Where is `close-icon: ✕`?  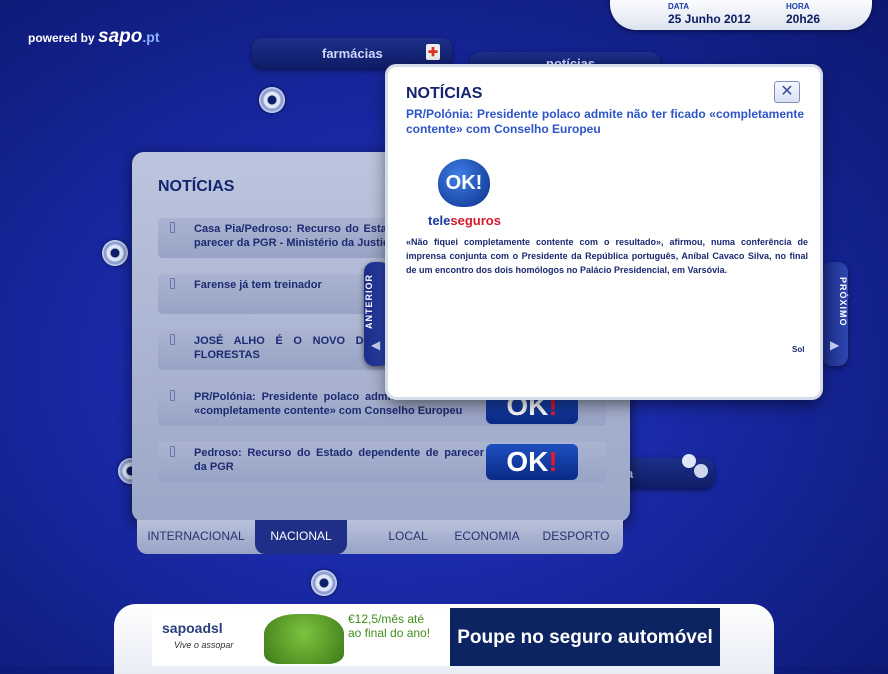
close-icon: ✕ is located at coordinates (787, 91).